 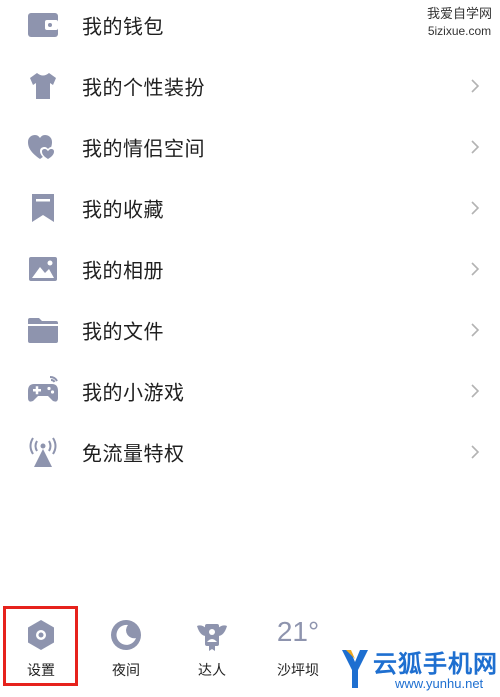 What do you see at coordinates (126, 635) in the screenshot?
I see `moon-icon` at bounding box center [126, 635].